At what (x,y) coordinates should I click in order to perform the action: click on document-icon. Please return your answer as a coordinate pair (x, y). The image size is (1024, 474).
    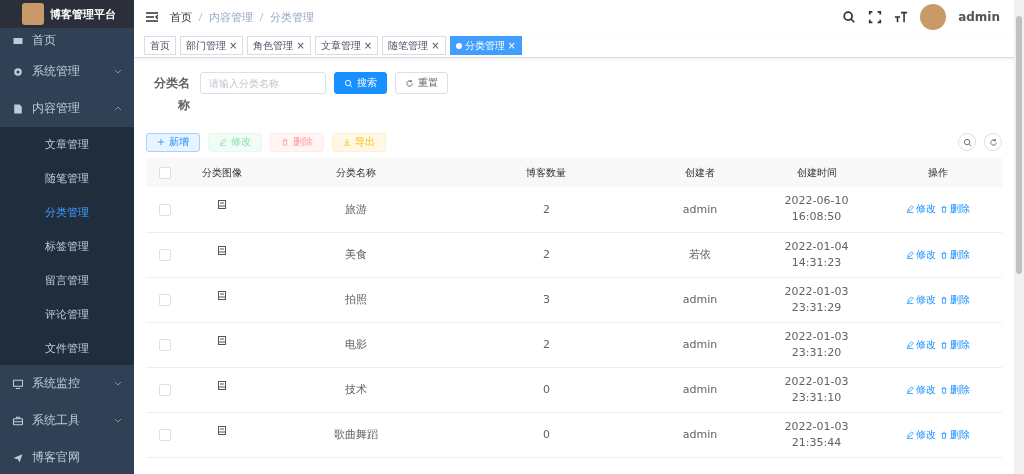
    Looking at the image, I should click on (18, 108).